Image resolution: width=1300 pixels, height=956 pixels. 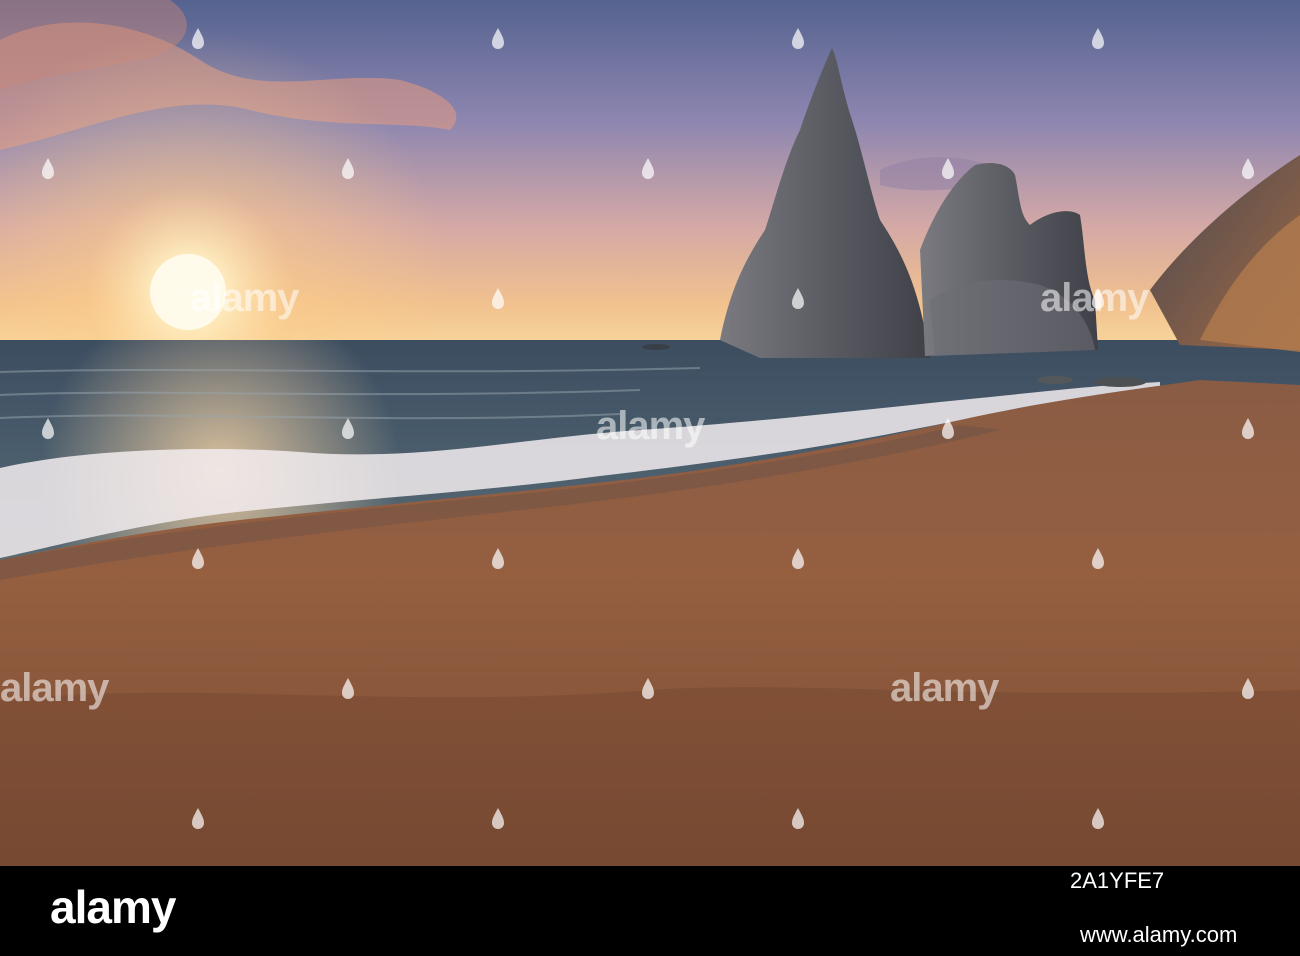 What do you see at coordinates (1117, 880) in the screenshot?
I see `image-id: 2A1YFE7` at bounding box center [1117, 880].